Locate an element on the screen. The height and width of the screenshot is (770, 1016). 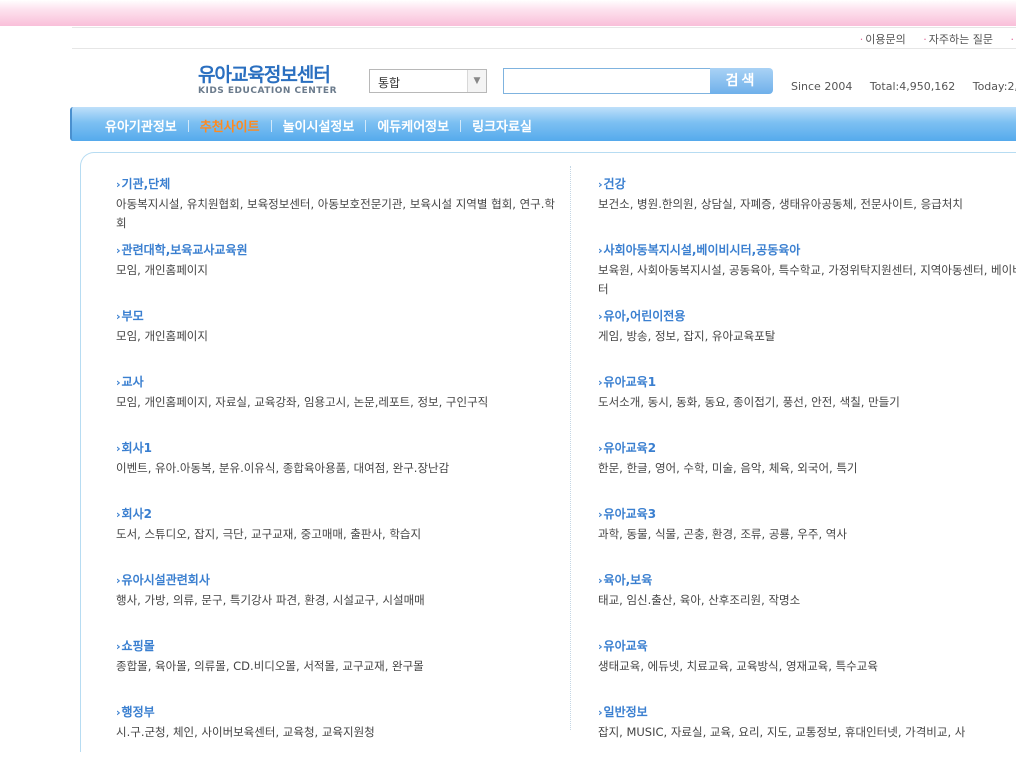
category-item: ›유아교육 생태교육, 에듀넷, 치료교육, 교육방식, 영재교육, 특수교육 is located at coordinates (807, 671).